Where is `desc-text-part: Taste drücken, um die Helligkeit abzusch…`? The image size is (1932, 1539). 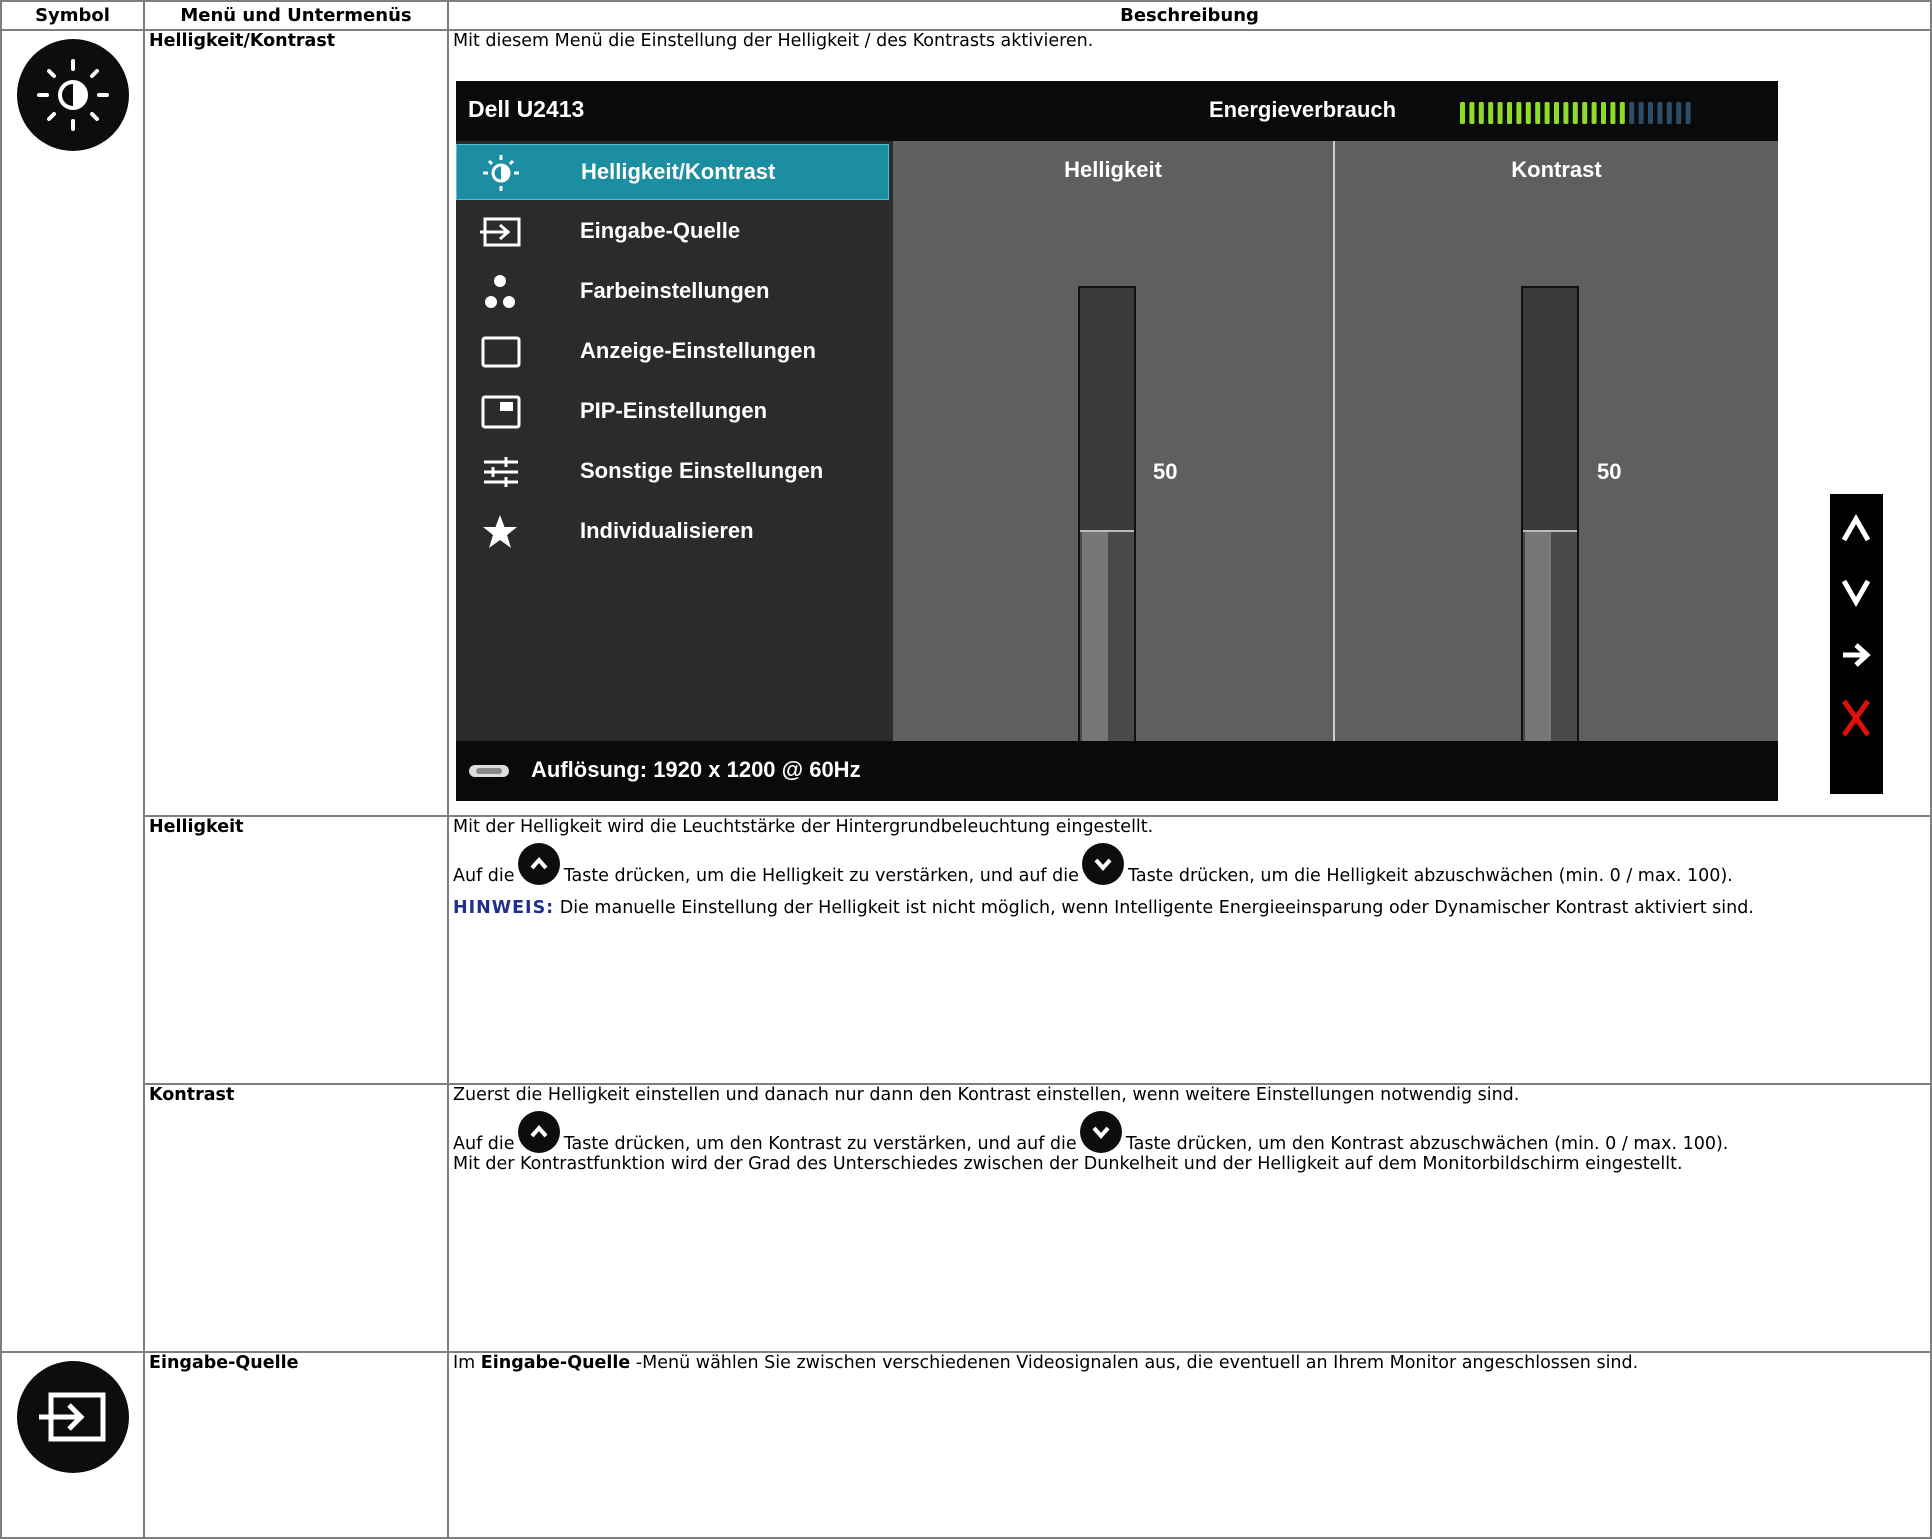
desc-text-part: Taste drücken, um die Helligkeit abzusch… is located at coordinates (1430, 876).